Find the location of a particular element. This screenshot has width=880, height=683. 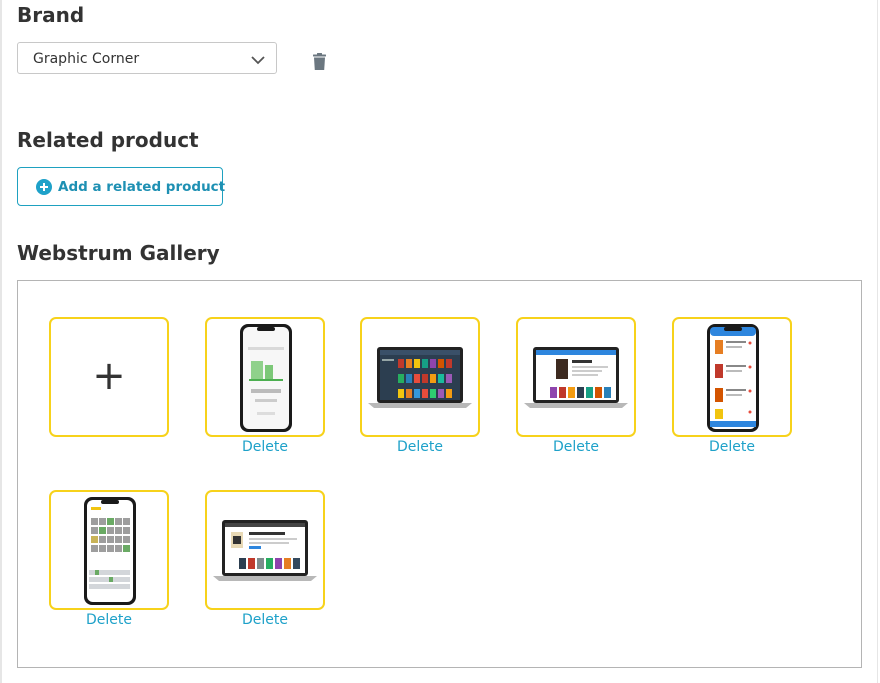

trash-icon is located at coordinates (319, 62).